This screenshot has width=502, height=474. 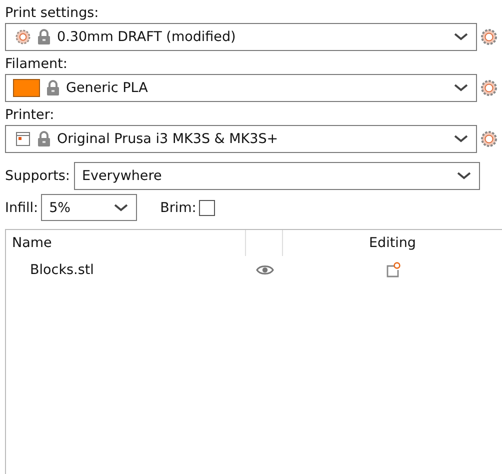 I want to click on preset-dropdown: 0.30mm DRAFT (modified), so click(x=241, y=37).